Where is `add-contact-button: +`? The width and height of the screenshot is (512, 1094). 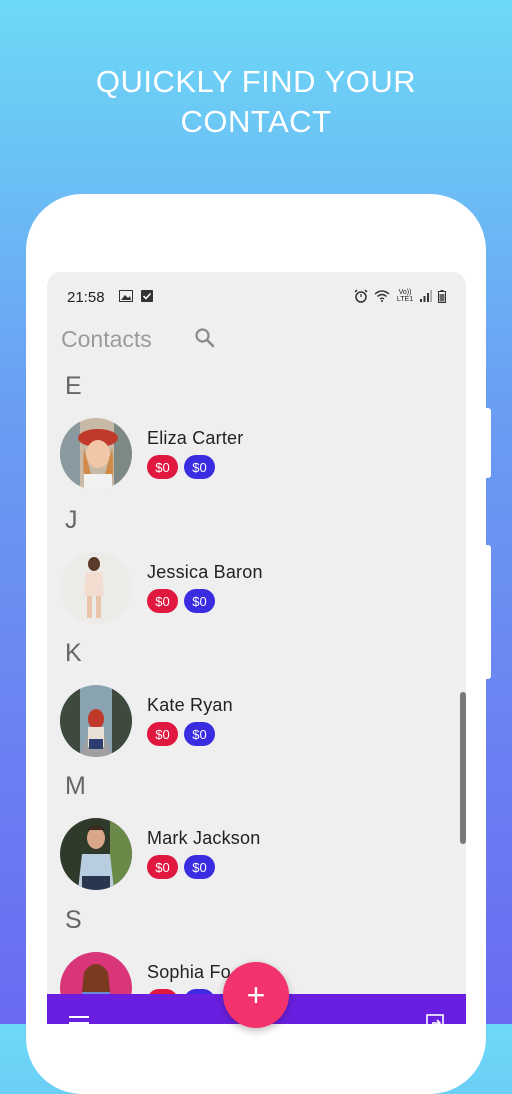
add-contact-button: + is located at coordinates (256, 995).